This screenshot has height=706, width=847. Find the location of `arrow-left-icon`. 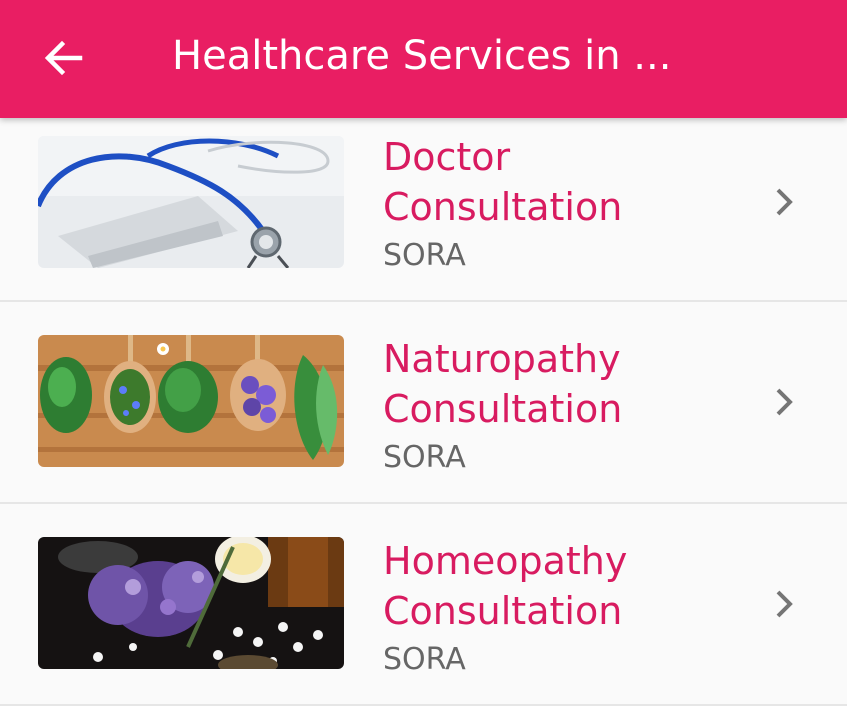

arrow-left-icon is located at coordinates (63, 58).